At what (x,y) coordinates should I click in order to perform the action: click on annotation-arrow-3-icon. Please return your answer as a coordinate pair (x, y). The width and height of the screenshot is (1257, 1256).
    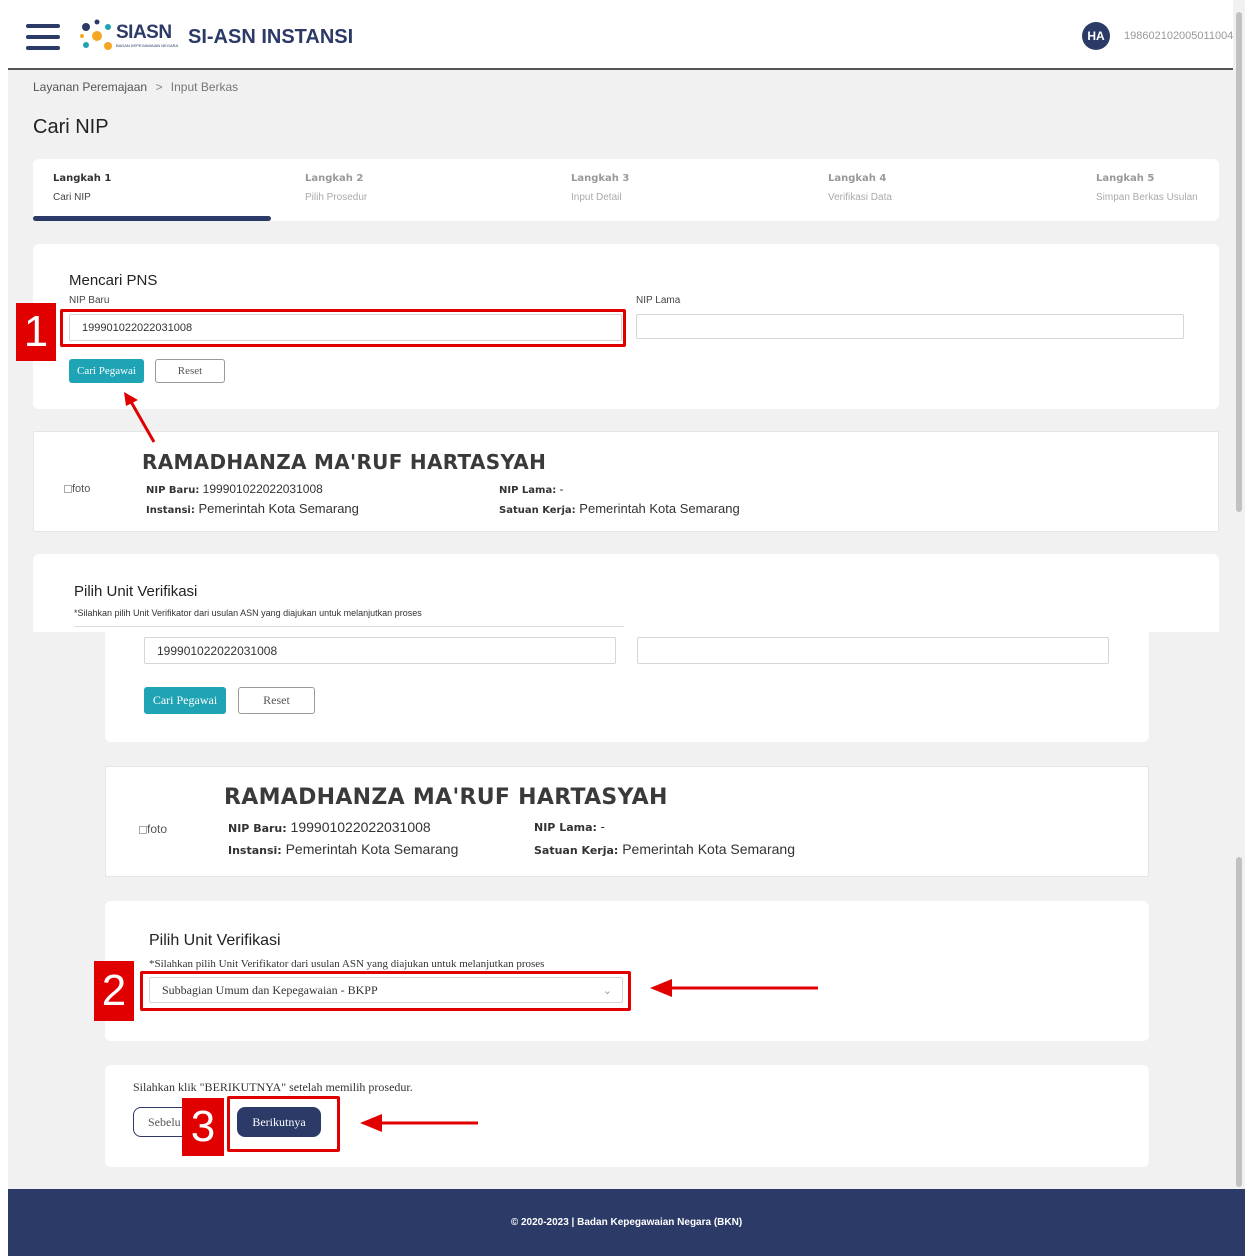
    Looking at the image, I should click on (419, 1123).